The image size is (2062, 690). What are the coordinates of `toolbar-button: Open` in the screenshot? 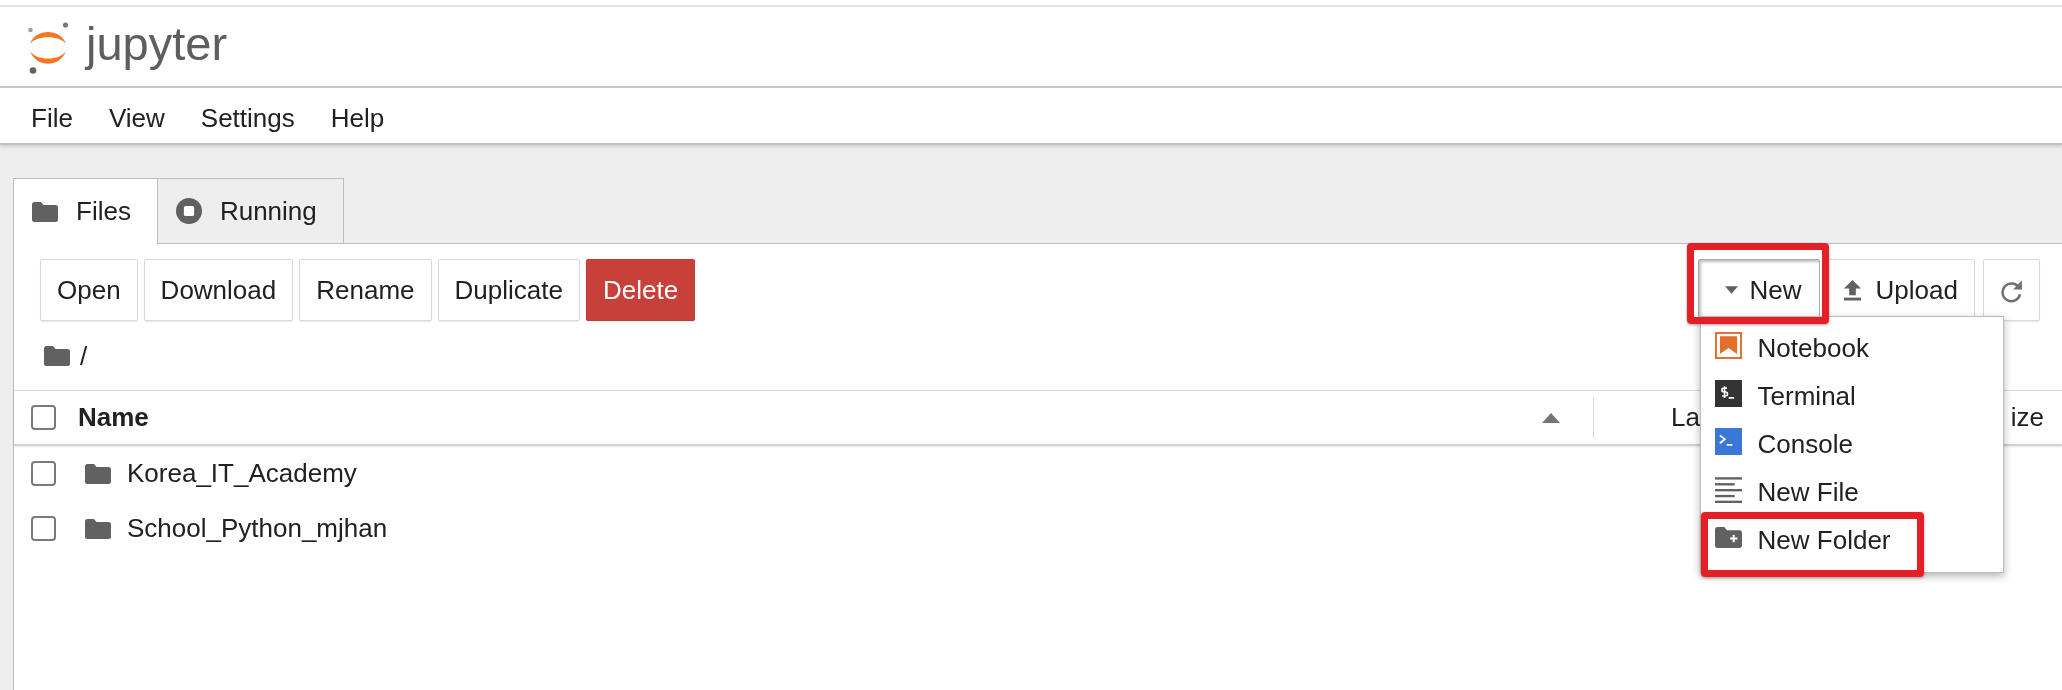 It's located at (89, 290).